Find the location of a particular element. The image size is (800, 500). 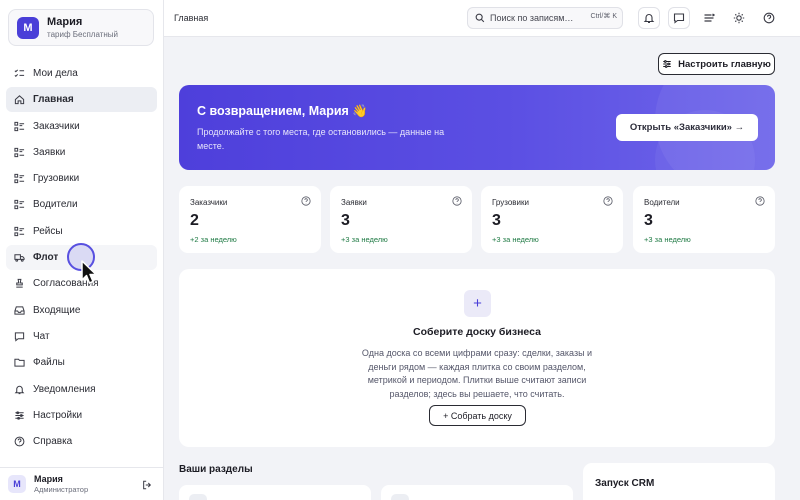

messages-button is located at coordinates (679, 18).